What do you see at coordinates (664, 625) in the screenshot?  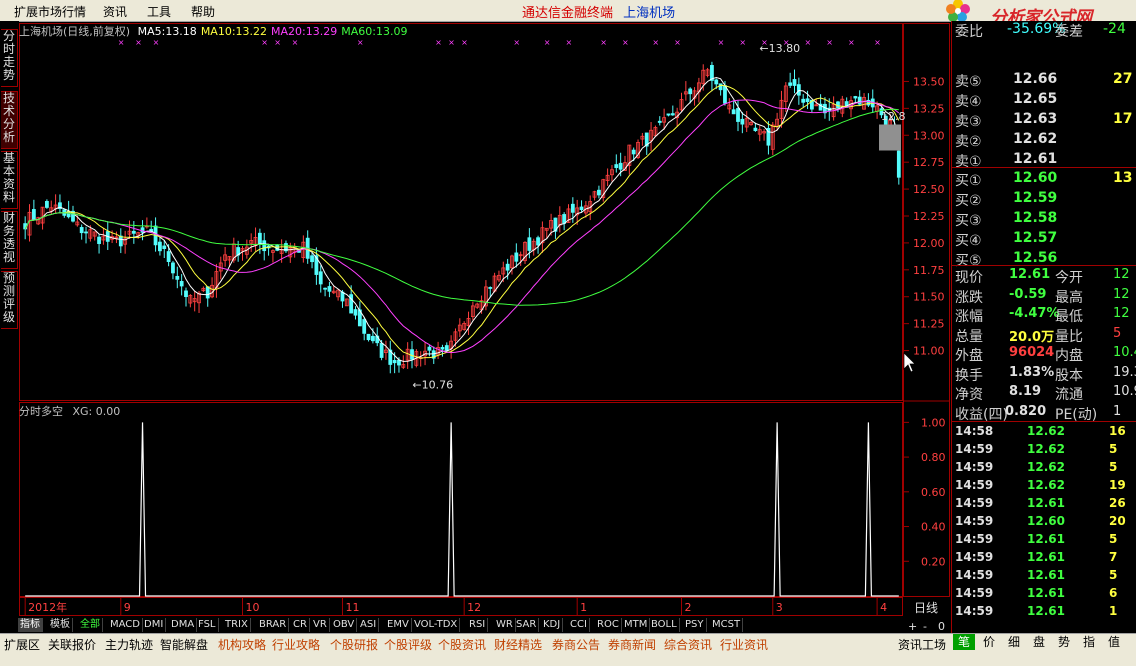 I see `indicator-tab: BOLL` at bounding box center [664, 625].